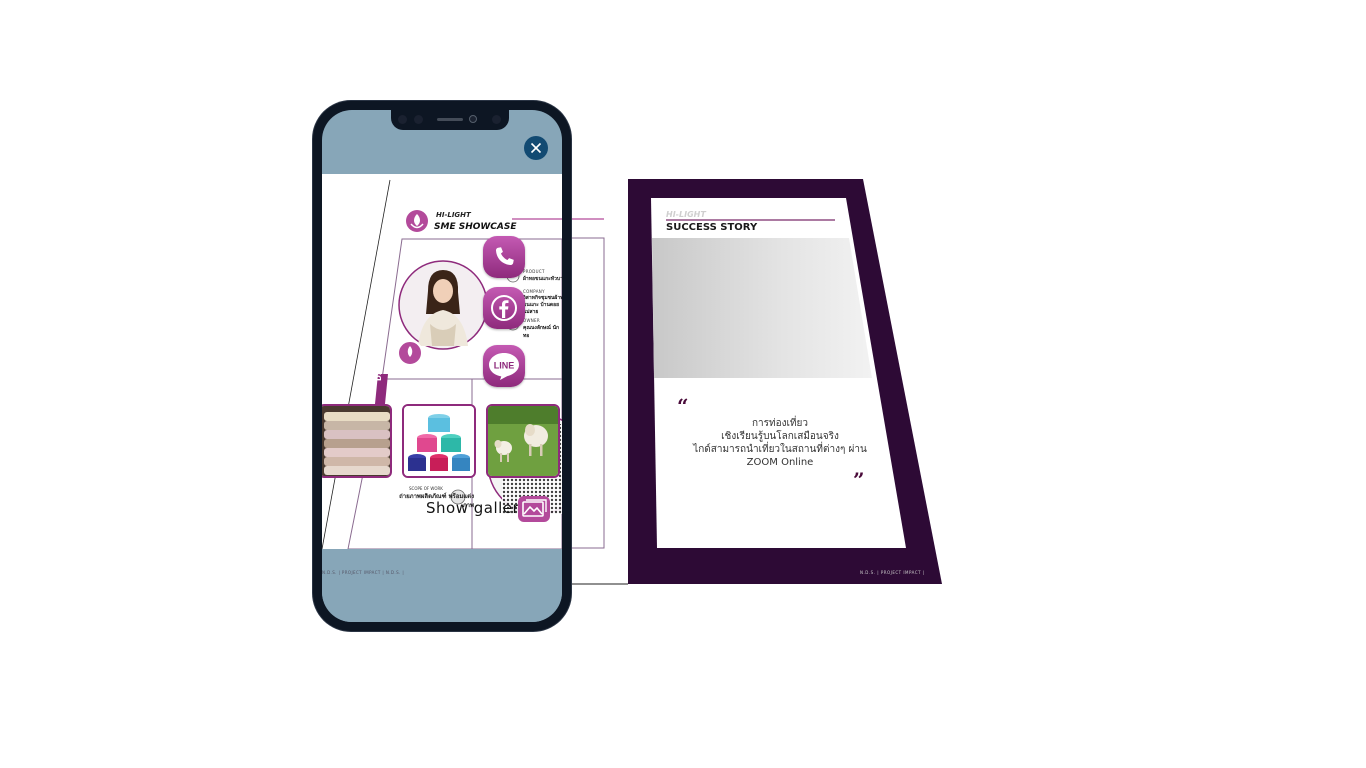 This screenshot has height=768, width=1366. Describe the element at coordinates (762, 308) in the screenshot. I see `story-image-placeholder` at that location.